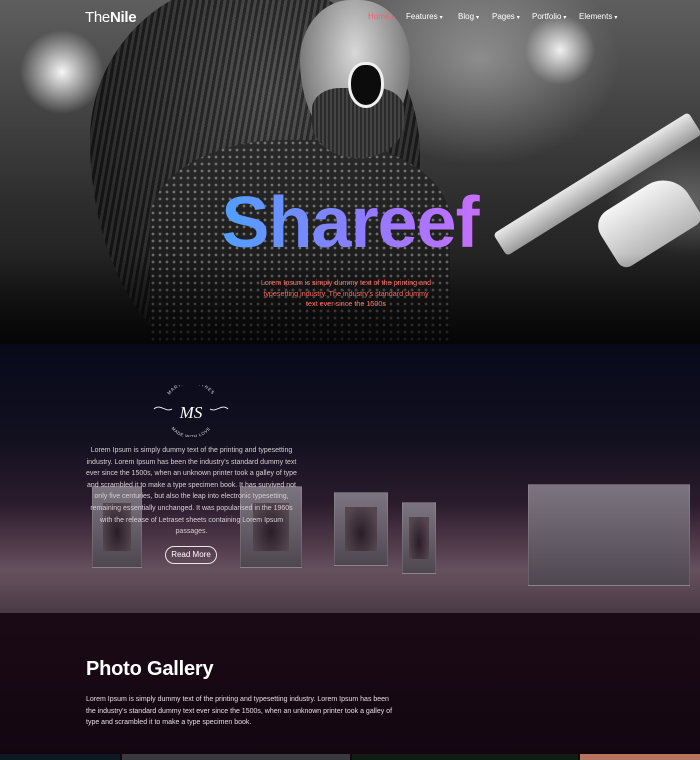 This screenshot has width=700, height=760. I want to click on nav-item-portfolio: Portfolio ▾, so click(549, 16).